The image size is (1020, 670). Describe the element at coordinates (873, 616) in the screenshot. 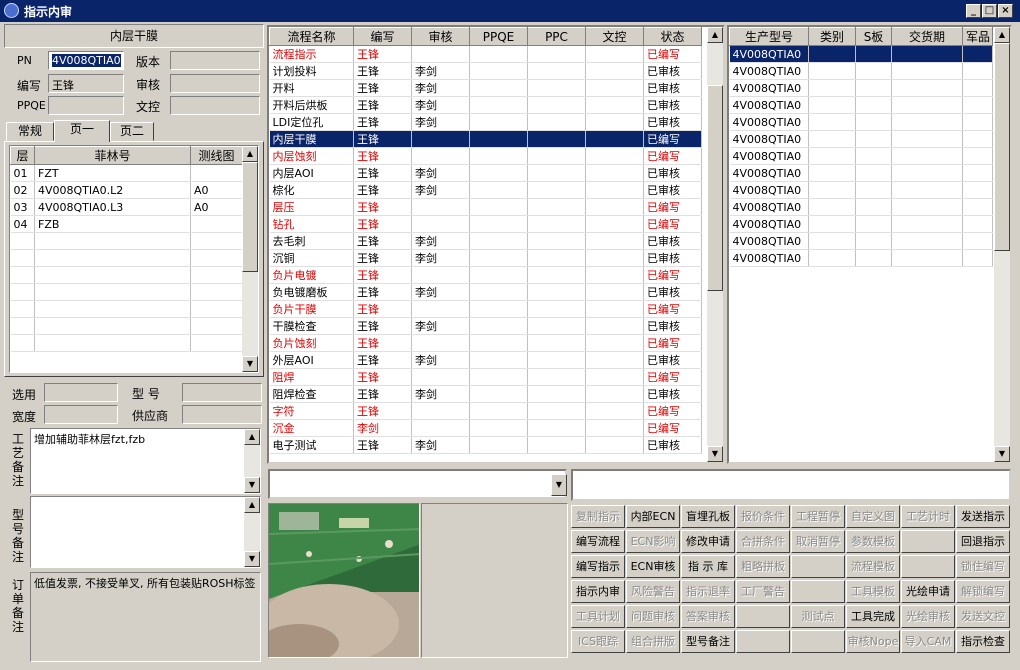

I see `action-button: 工具完成` at that location.